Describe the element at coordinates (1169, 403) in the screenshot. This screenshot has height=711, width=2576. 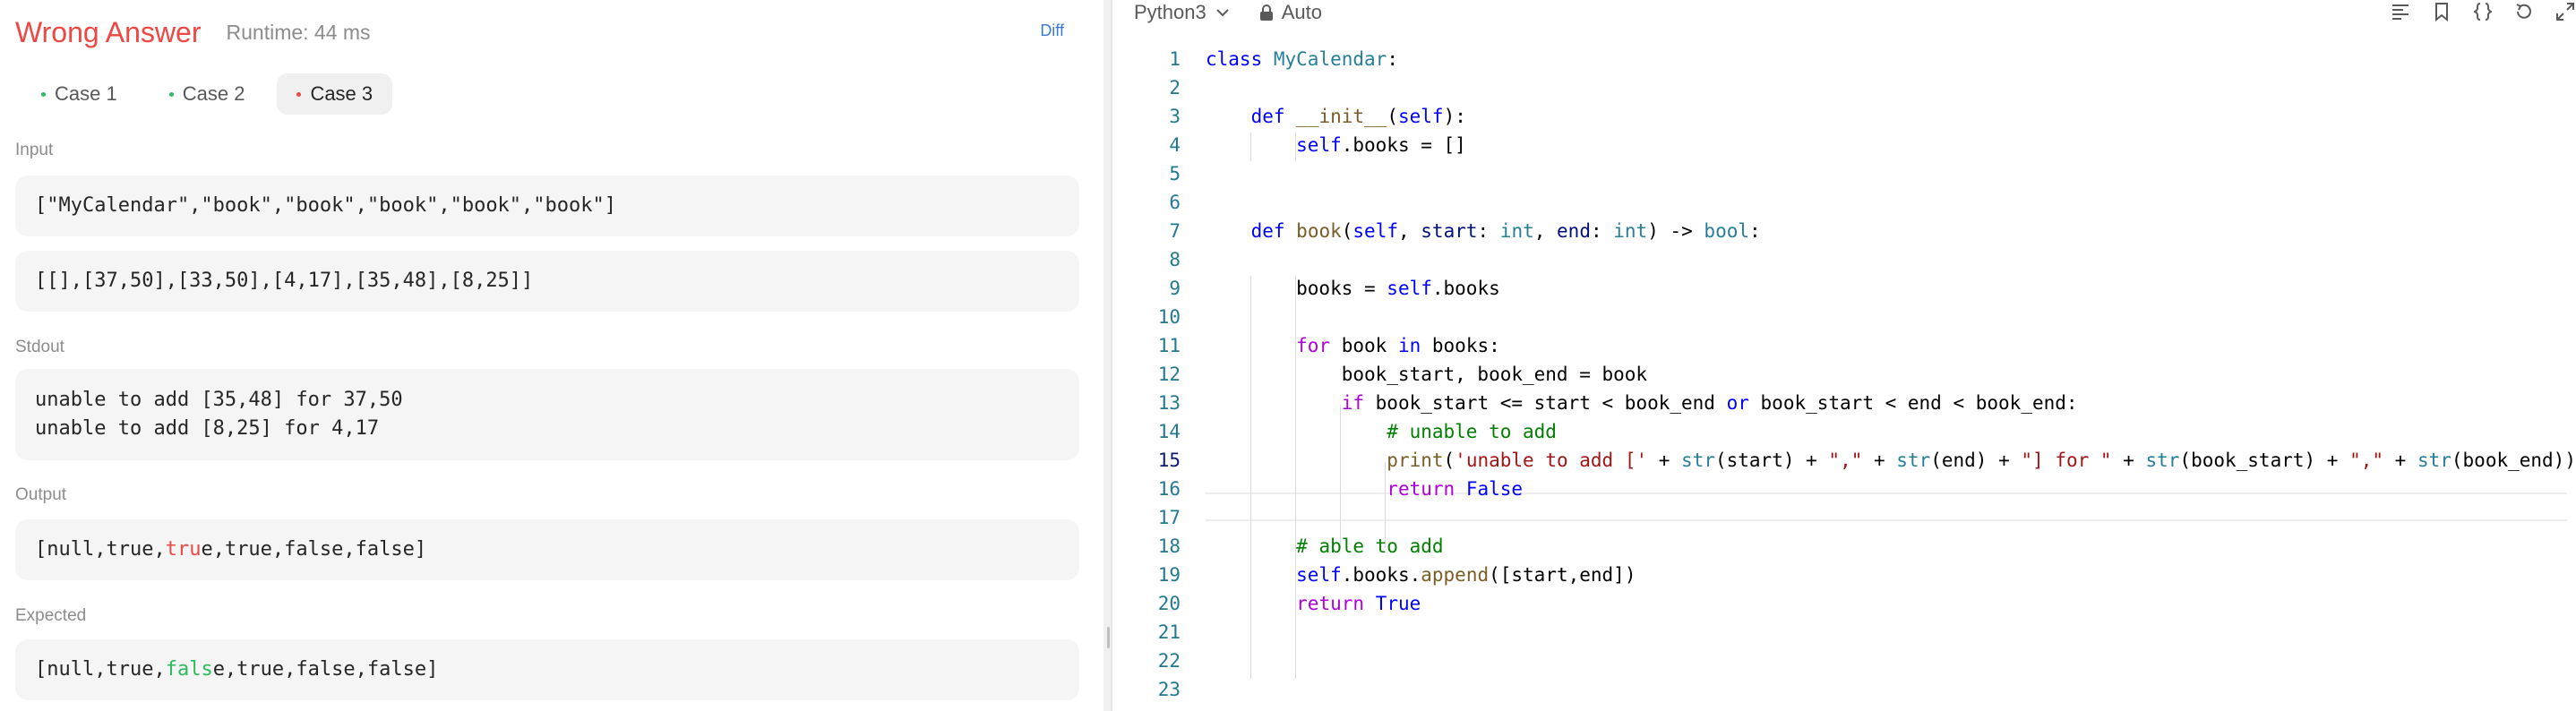
I see `line-number: 13` at that location.